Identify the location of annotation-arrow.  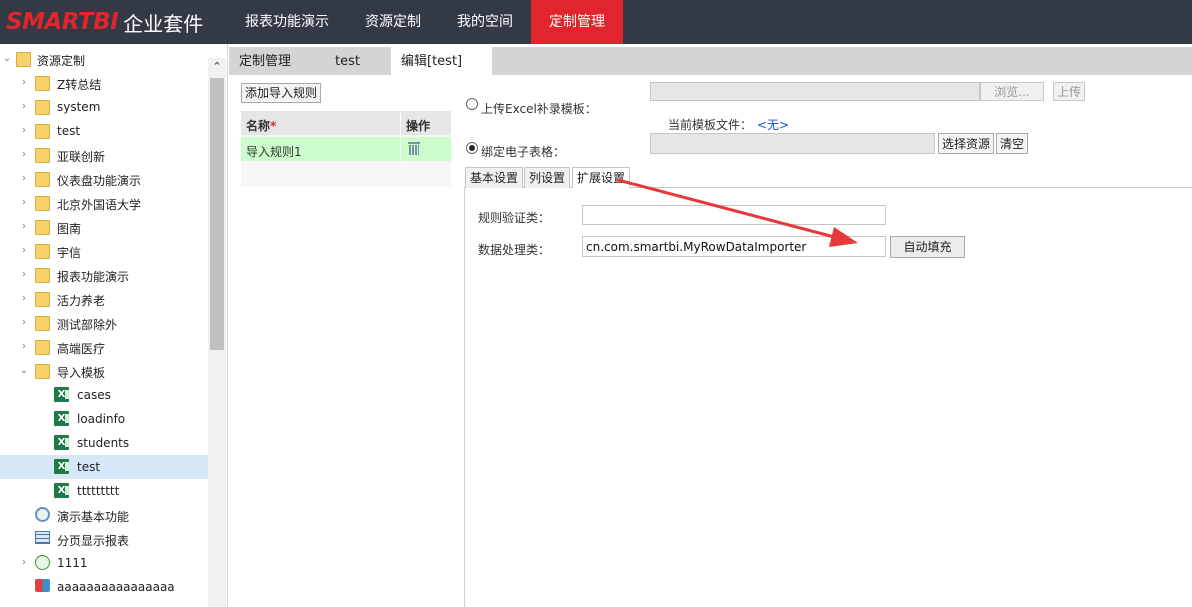
(737, 212).